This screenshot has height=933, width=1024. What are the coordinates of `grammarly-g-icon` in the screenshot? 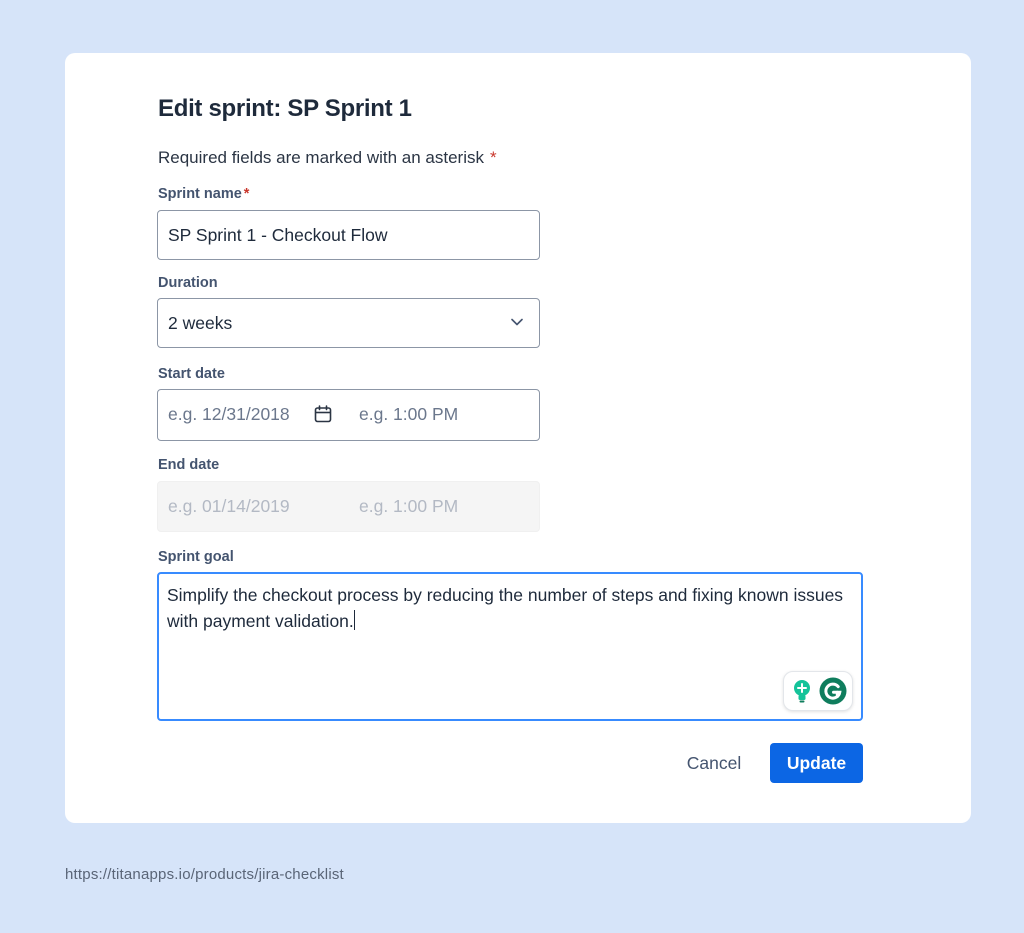 It's located at (833, 691).